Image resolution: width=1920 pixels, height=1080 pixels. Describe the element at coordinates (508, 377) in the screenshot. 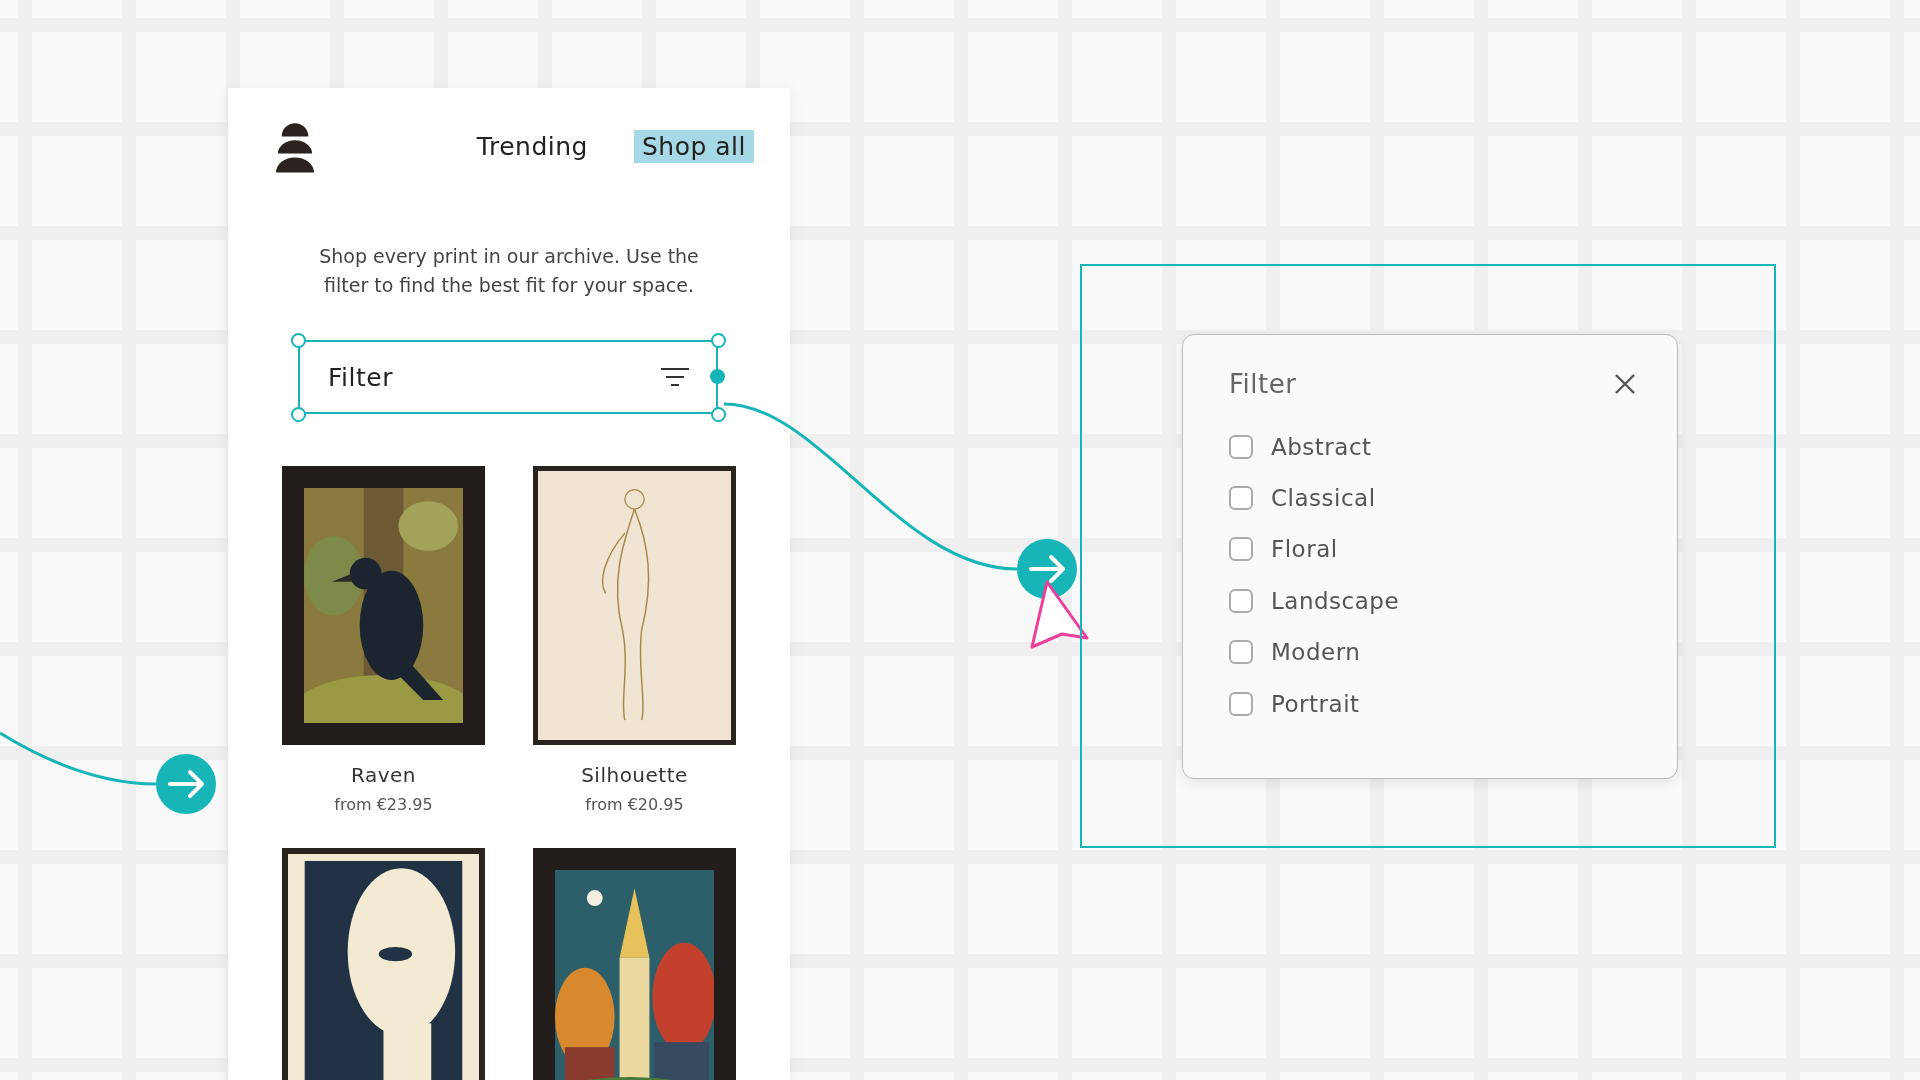

I see `filter-button: Filter` at that location.